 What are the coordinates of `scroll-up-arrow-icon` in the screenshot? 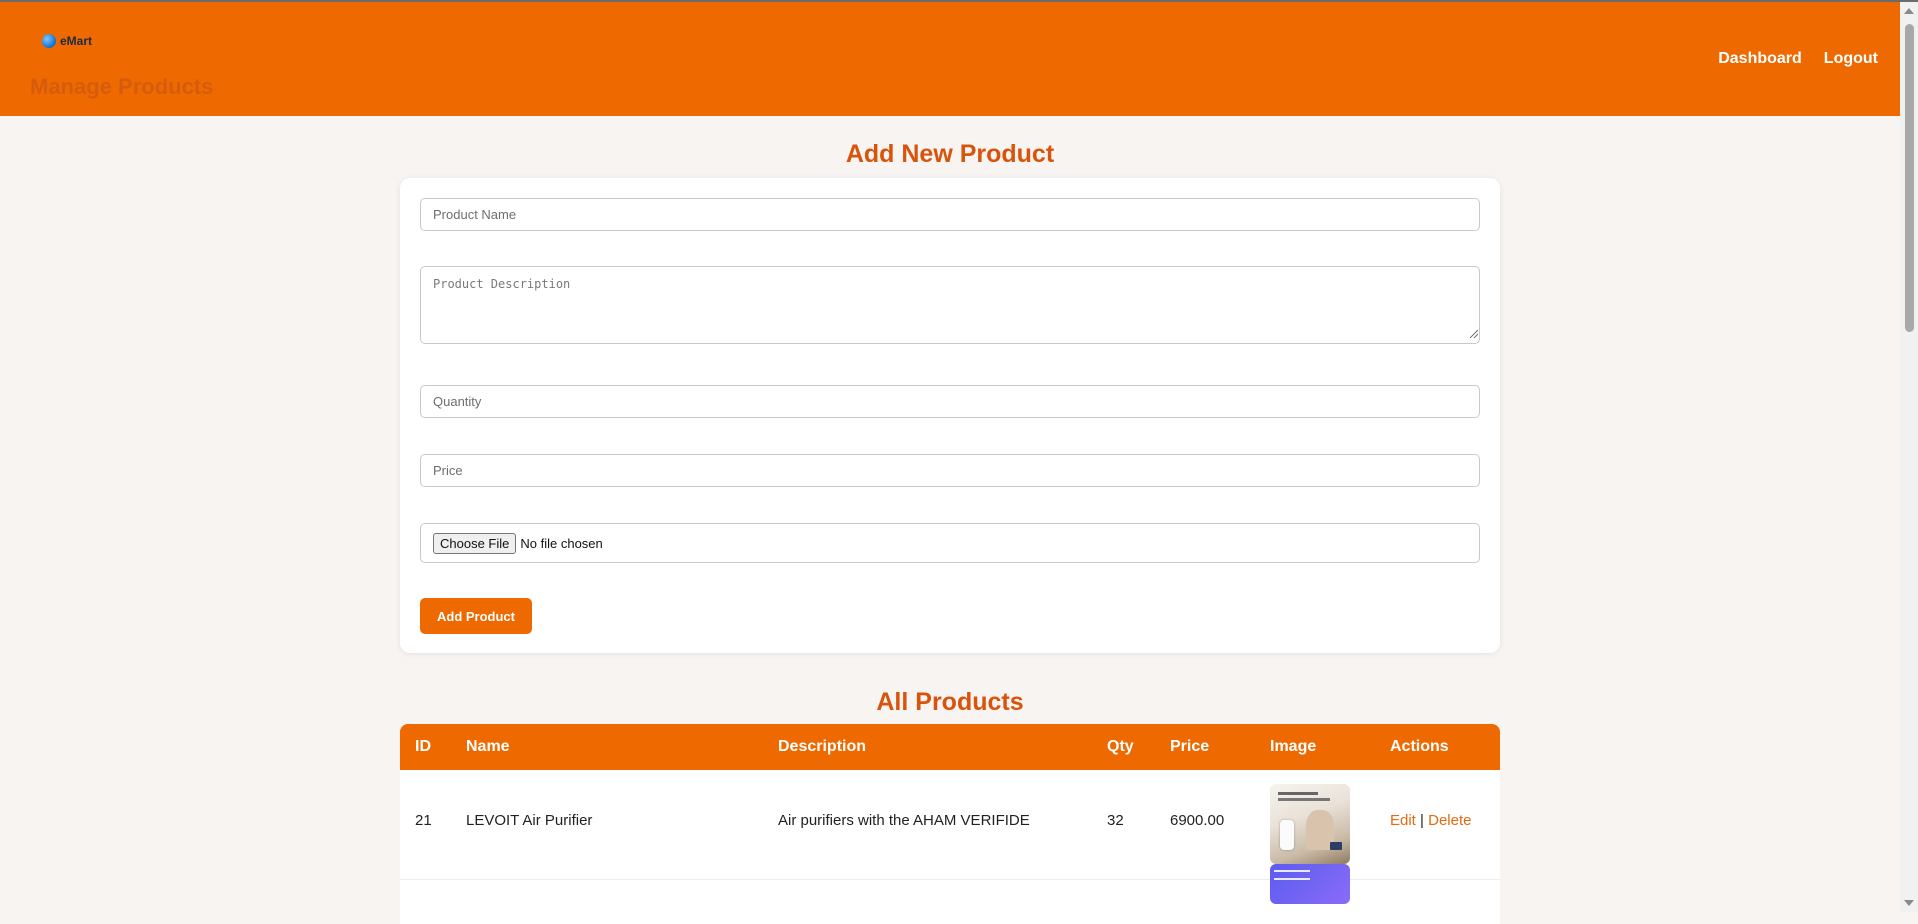 It's located at (1909, 11).